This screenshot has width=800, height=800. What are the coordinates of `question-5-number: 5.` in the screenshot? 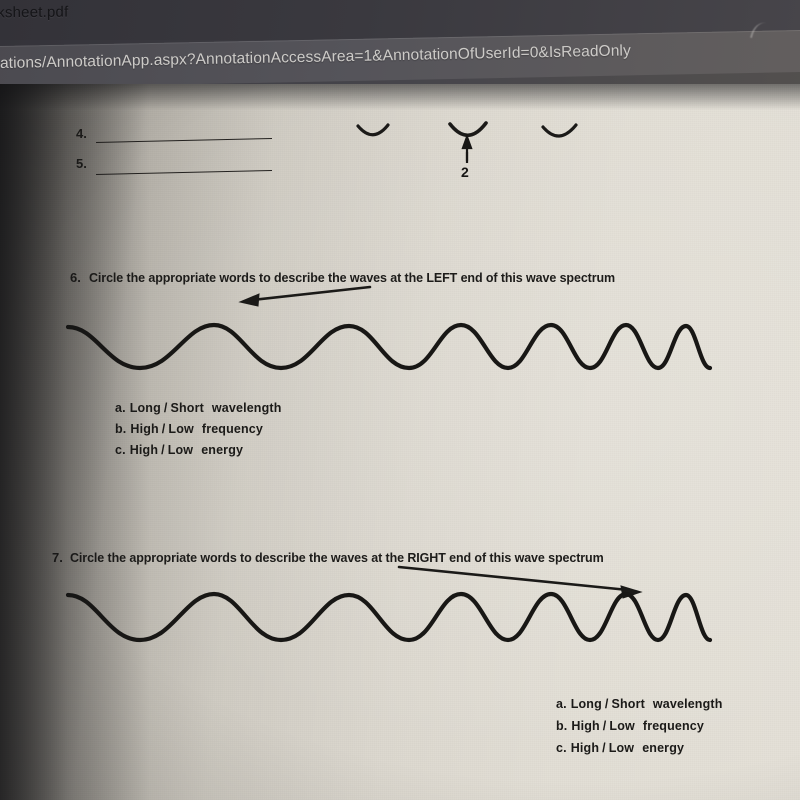 It's located at (81, 163).